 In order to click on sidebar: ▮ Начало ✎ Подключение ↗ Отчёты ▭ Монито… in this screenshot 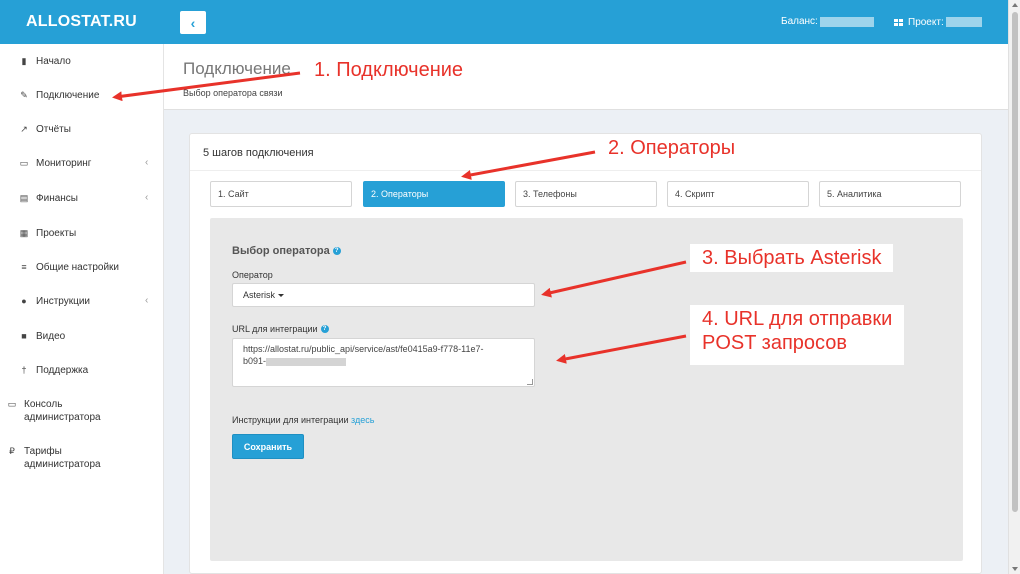, I will do `click(82, 309)`.